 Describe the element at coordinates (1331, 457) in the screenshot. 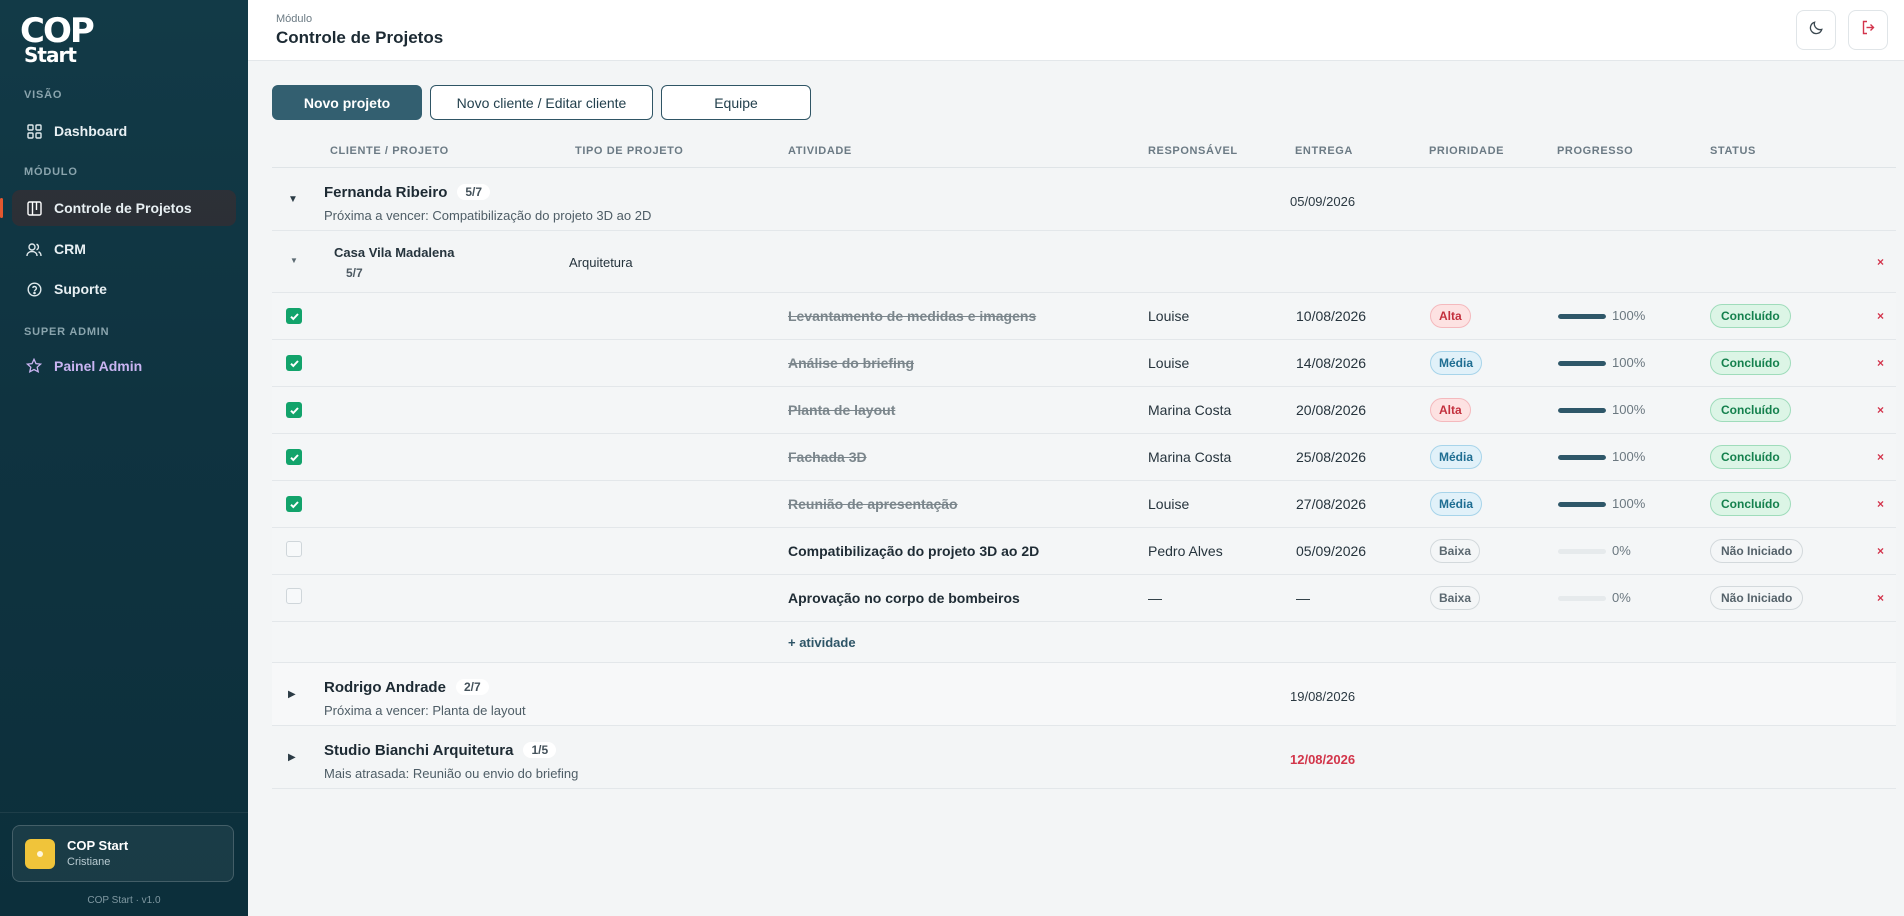

I see `activity-delivery-date: 25/08/2026` at that location.